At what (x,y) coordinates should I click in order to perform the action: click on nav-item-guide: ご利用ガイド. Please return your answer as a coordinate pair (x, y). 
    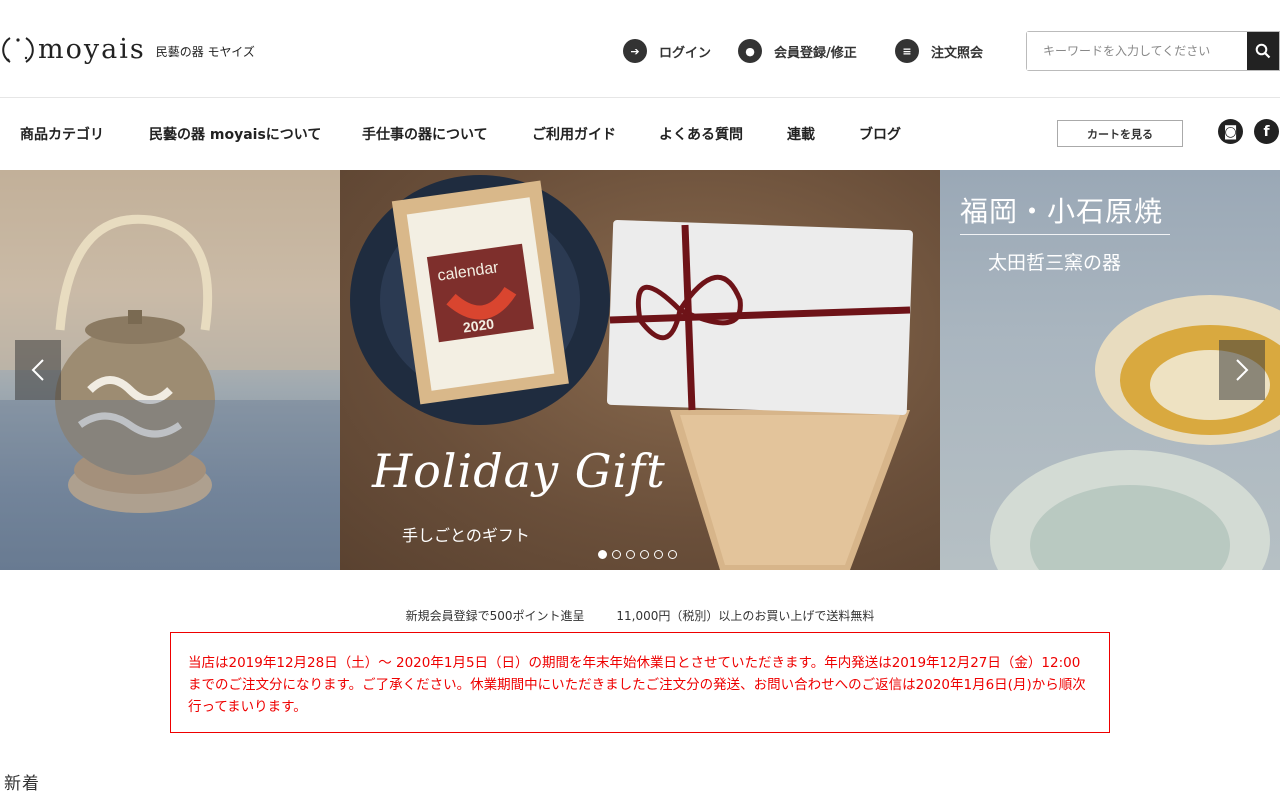
    Looking at the image, I should click on (574, 134).